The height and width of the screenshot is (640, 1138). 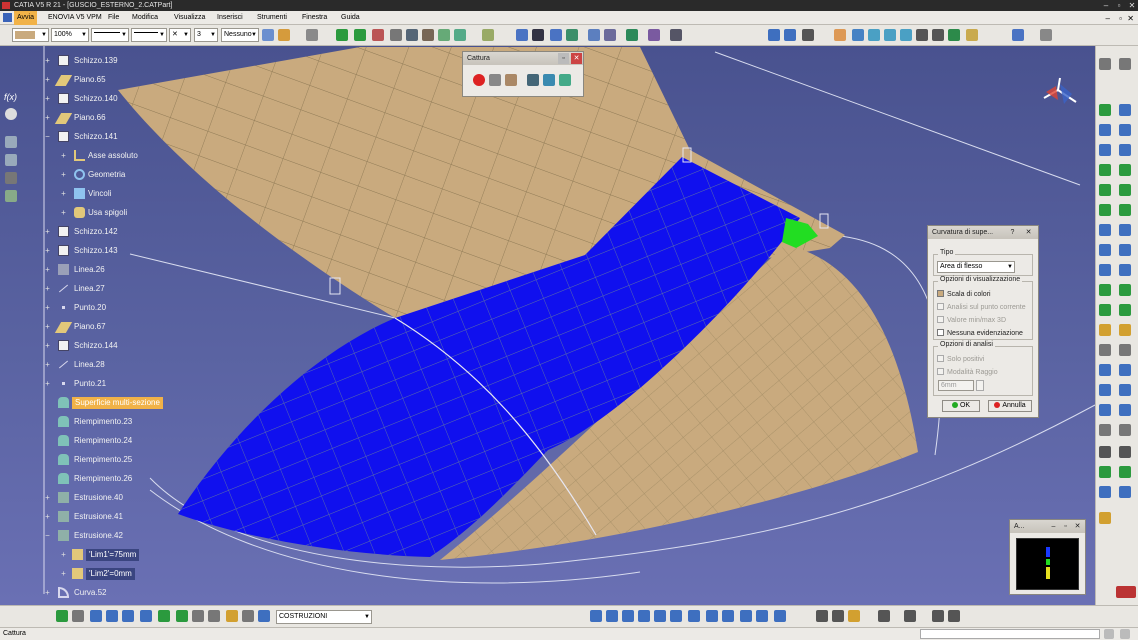 What do you see at coordinates (1125, 634) in the screenshot?
I see `status-expand-icon` at bounding box center [1125, 634].